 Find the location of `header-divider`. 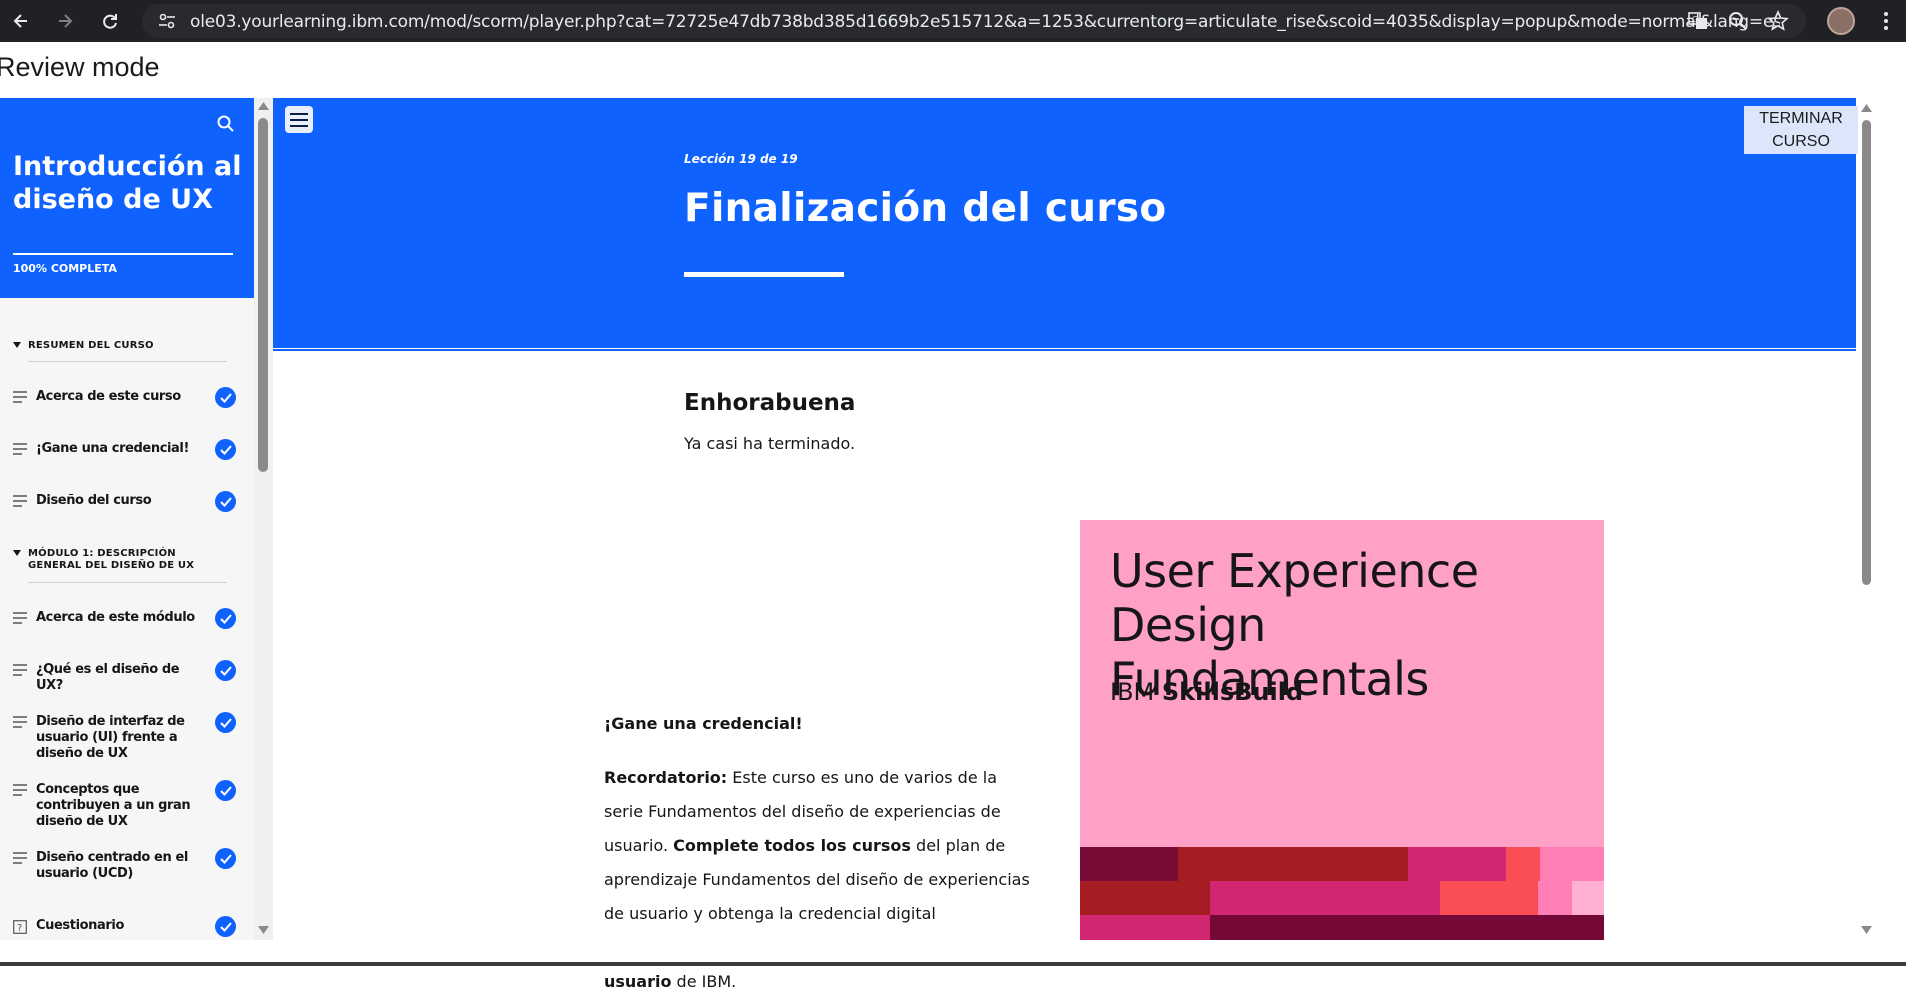

header-divider is located at coordinates (1064, 349).